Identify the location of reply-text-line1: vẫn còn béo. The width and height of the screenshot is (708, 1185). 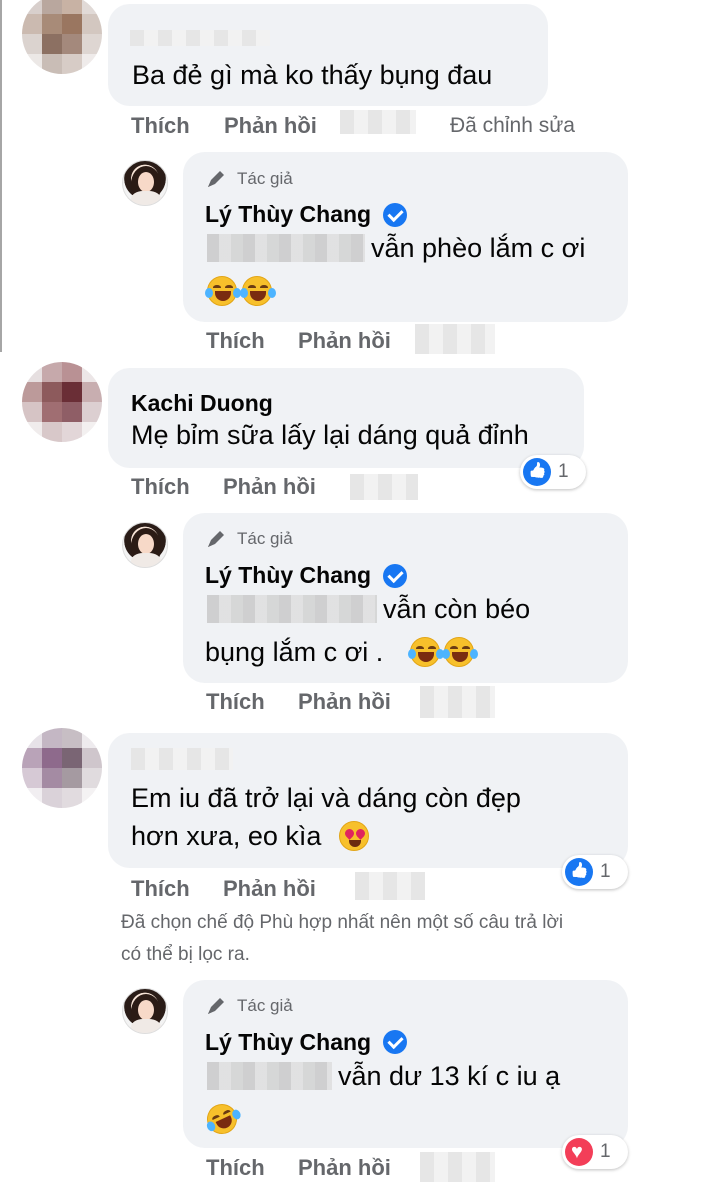
(457, 609).